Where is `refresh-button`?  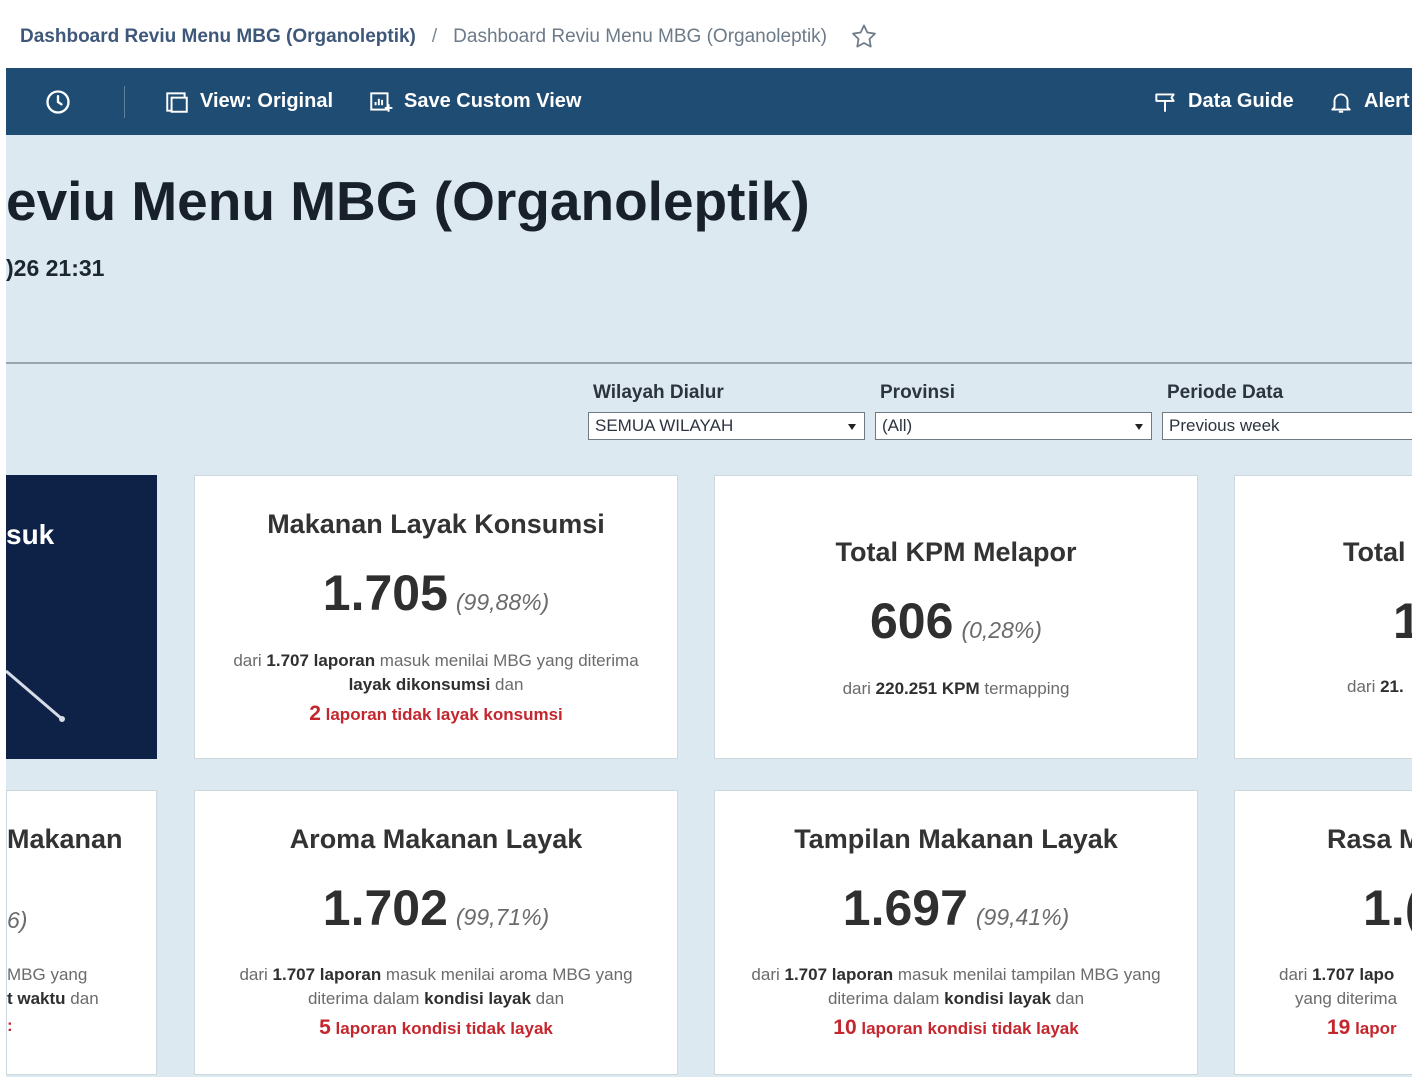 refresh-button is located at coordinates (63, 101).